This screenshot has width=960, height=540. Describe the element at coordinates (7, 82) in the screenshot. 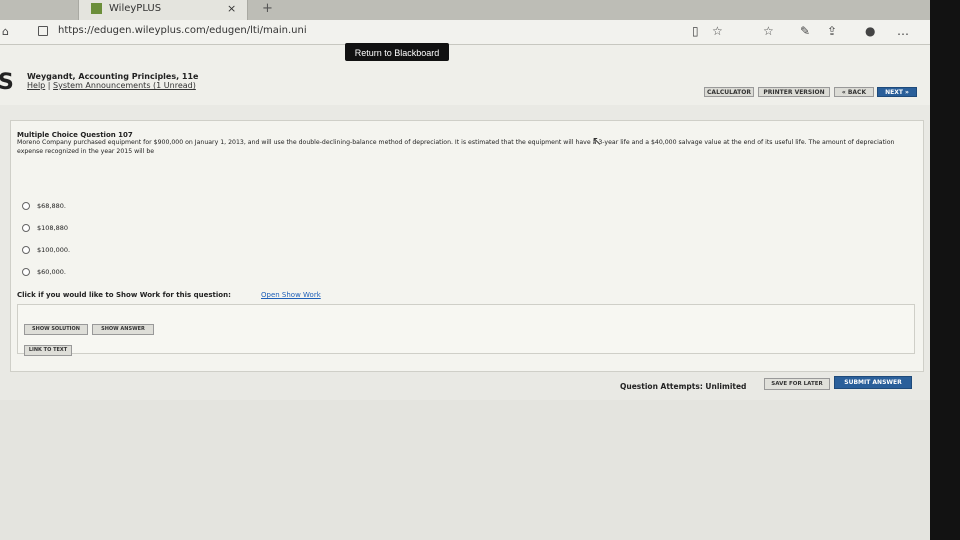

I see `wileyplus-logo: S` at that location.